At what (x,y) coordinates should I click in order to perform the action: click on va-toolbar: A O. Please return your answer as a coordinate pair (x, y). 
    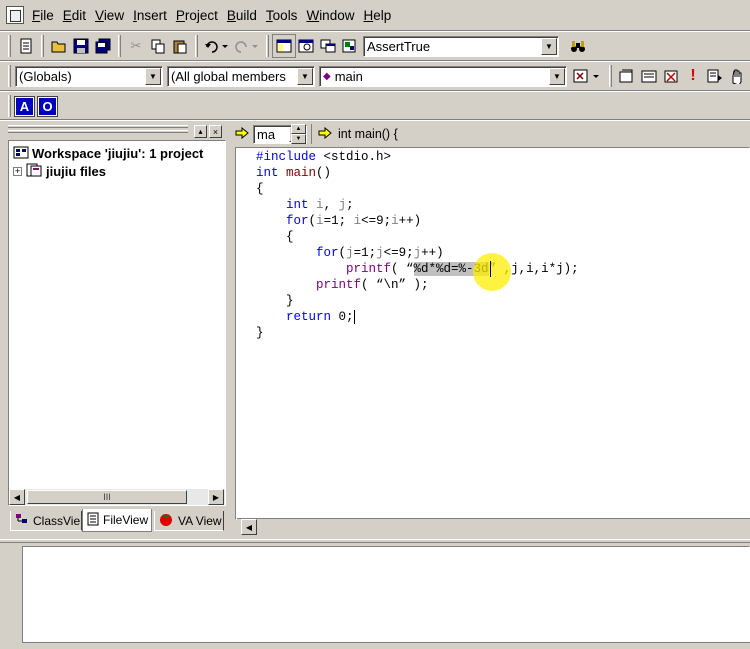
    Looking at the image, I should click on (32, 106).